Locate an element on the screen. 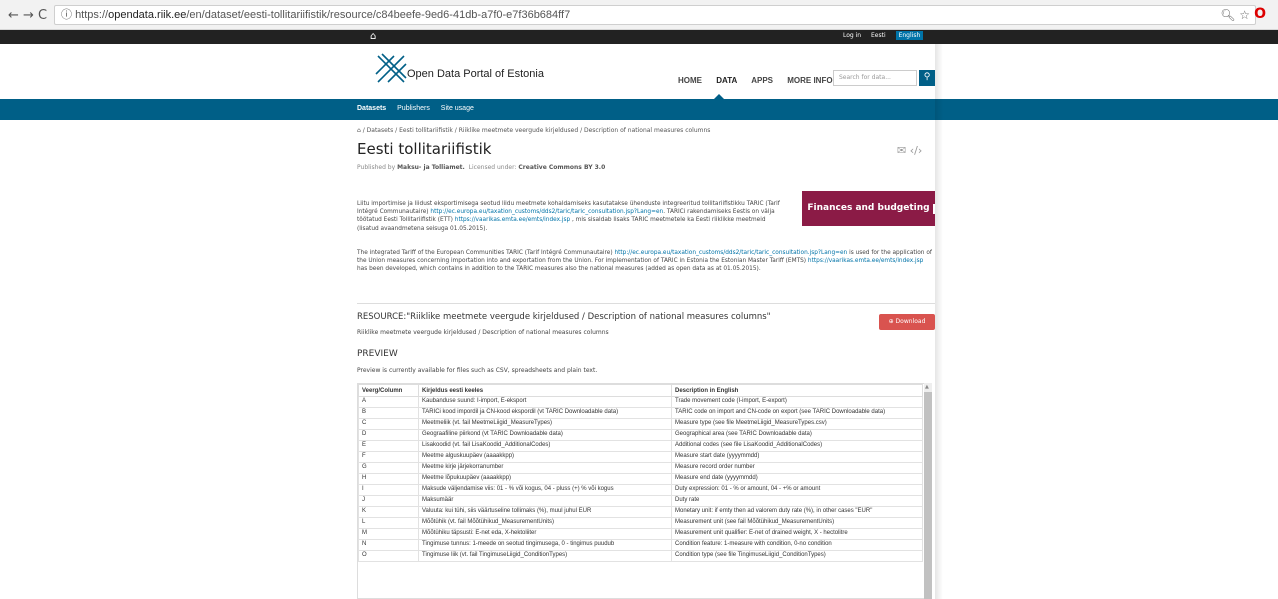 The image size is (1278, 599). embed-icon: ‹/› is located at coordinates (916, 150).